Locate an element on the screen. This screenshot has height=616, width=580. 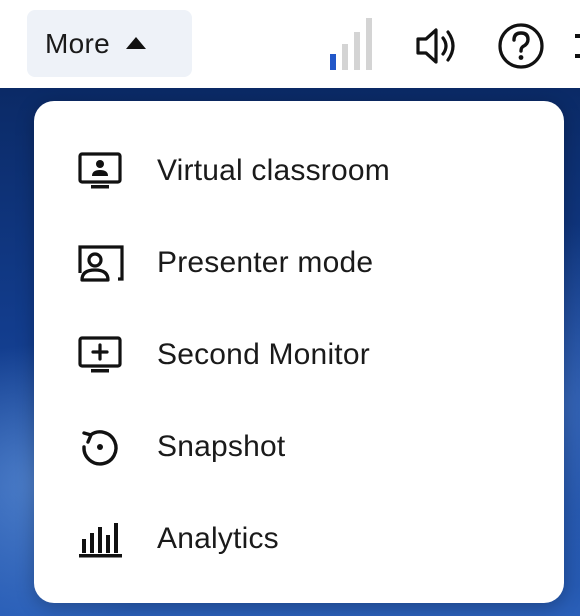
menu-item-label: Presenter mode is located at coordinates (265, 262).